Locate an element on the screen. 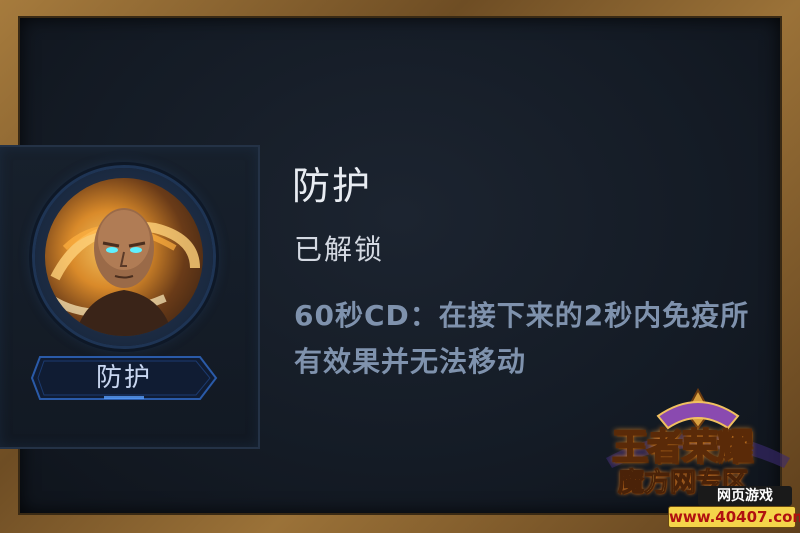  skill-status: 已解锁 is located at coordinates (339, 249).